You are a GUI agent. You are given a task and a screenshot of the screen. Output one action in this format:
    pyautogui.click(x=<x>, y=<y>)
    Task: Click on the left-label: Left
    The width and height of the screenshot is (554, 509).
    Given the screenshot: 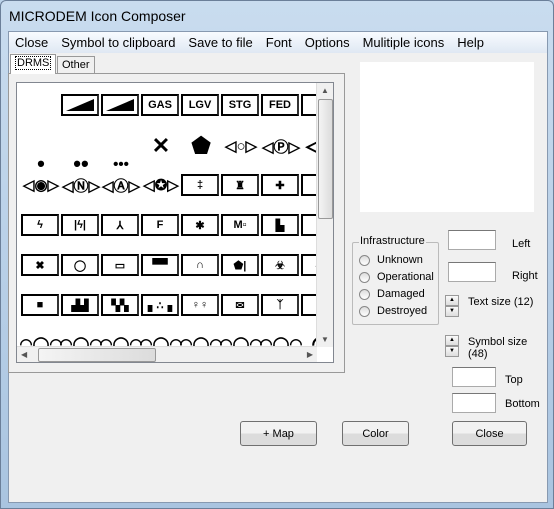 What is the action you would take?
    pyautogui.click(x=521, y=244)
    